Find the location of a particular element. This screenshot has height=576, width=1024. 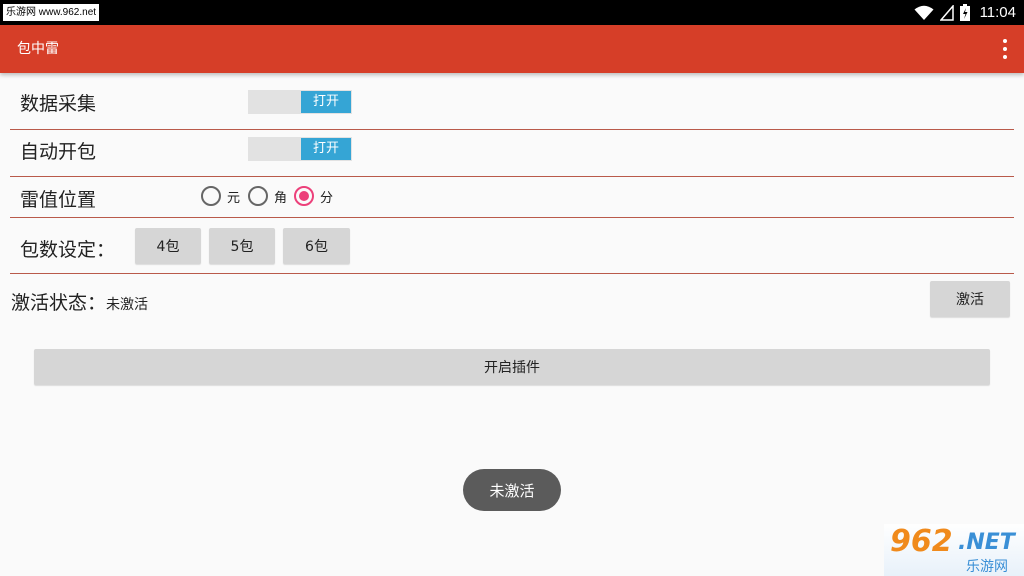

radio-circle-checked is located at coordinates (304, 196).